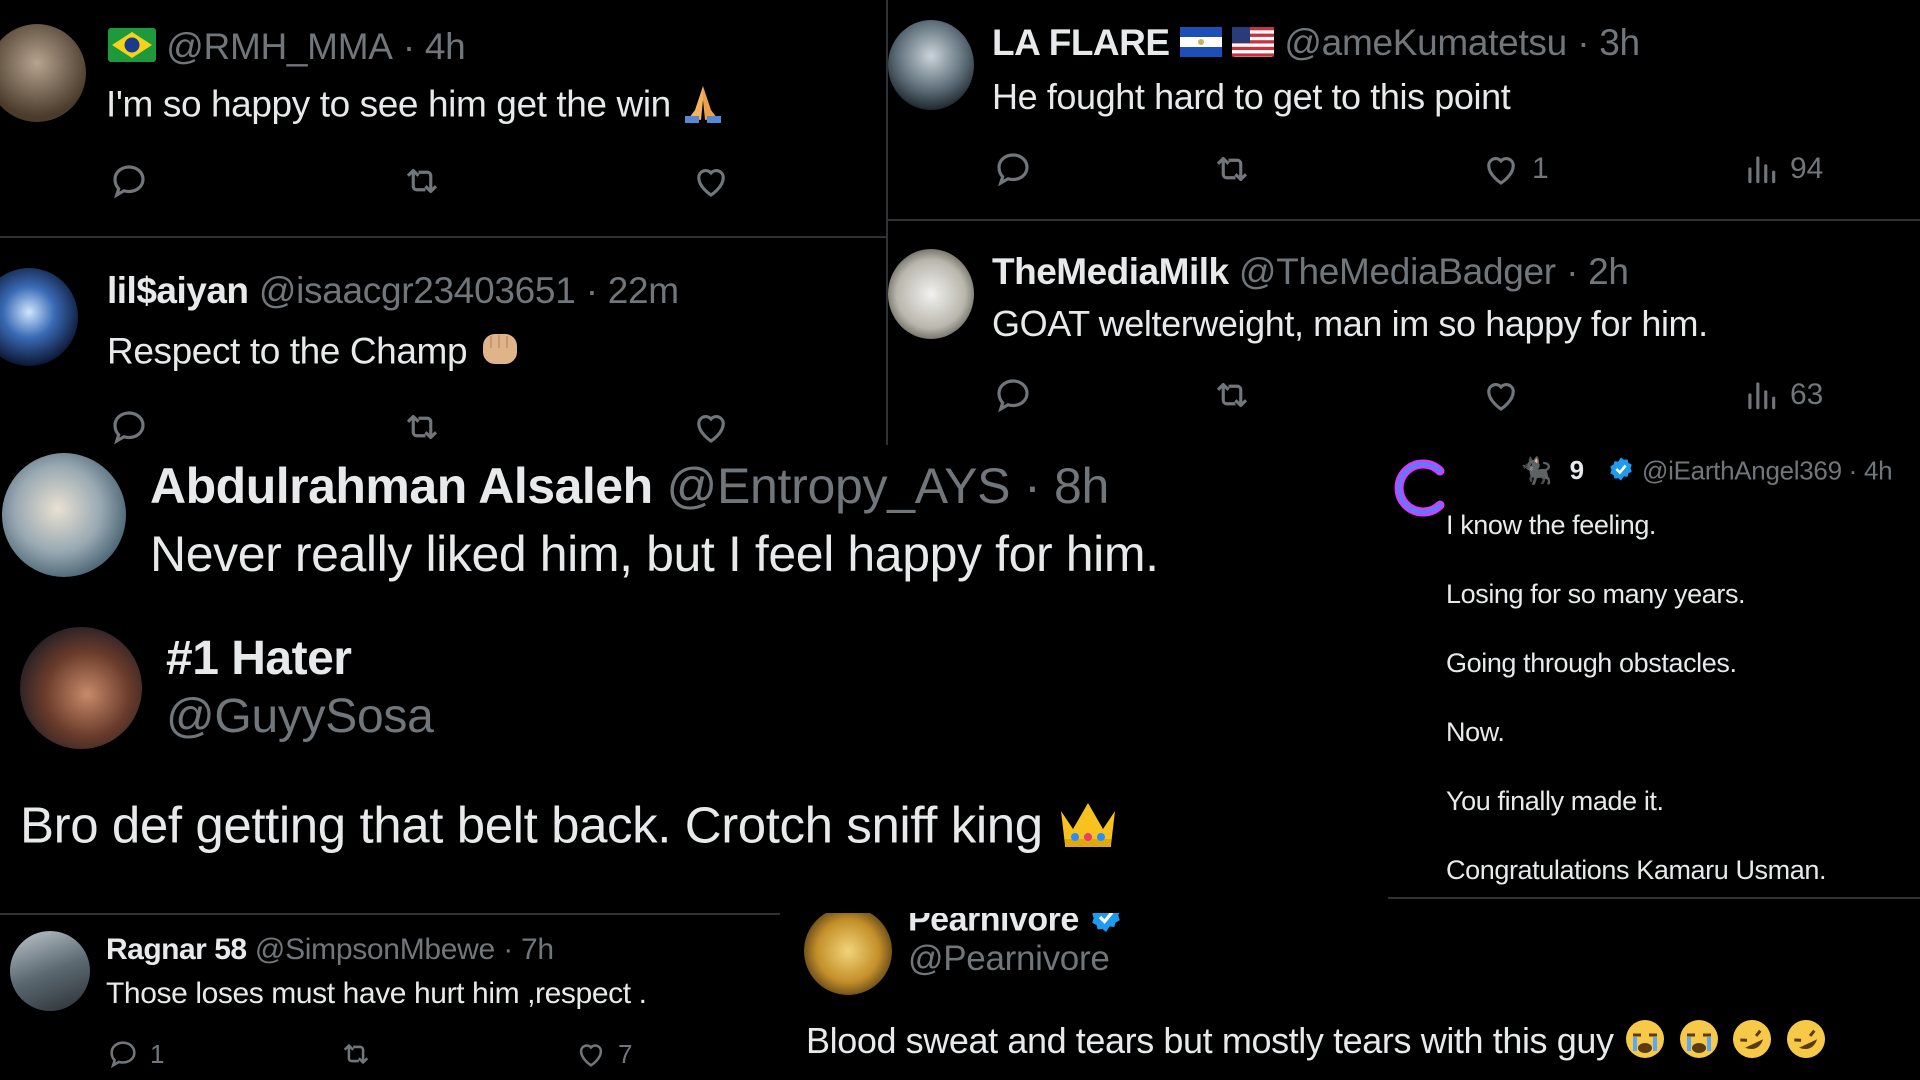  I want to click on views-button: 94, so click(1782, 169).